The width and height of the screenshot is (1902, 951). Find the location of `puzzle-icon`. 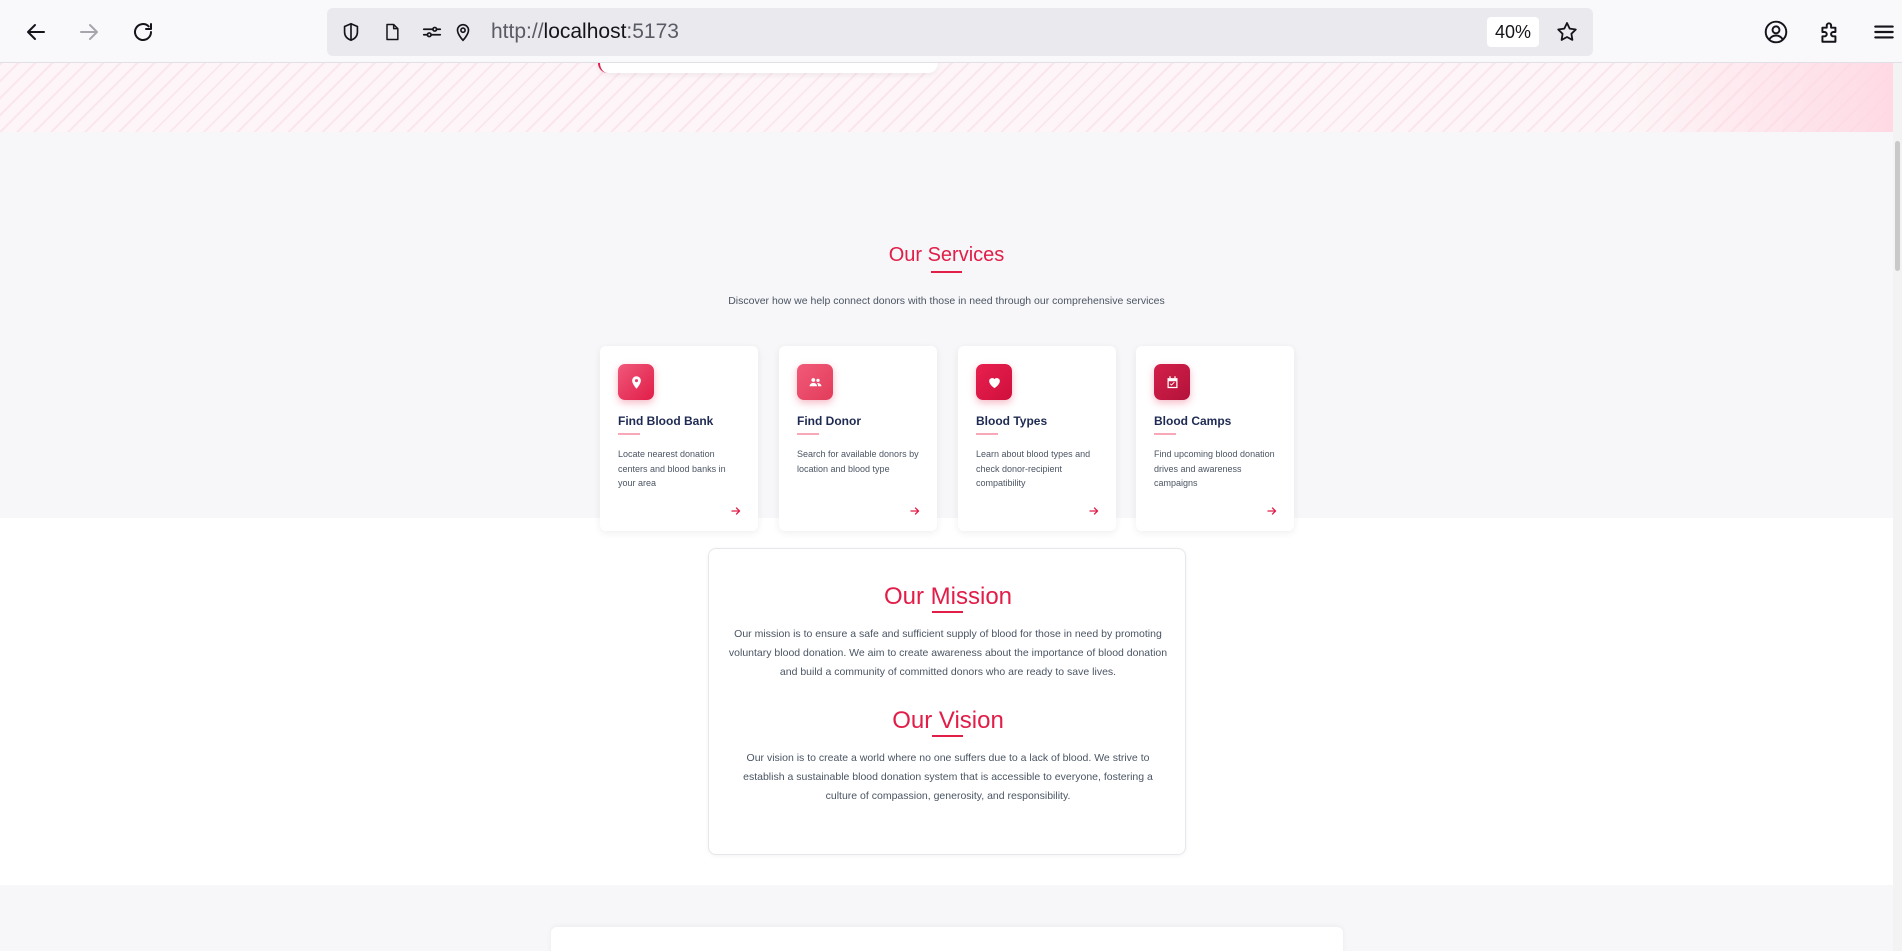

puzzle-icon is located at coordinates (1829, 32).